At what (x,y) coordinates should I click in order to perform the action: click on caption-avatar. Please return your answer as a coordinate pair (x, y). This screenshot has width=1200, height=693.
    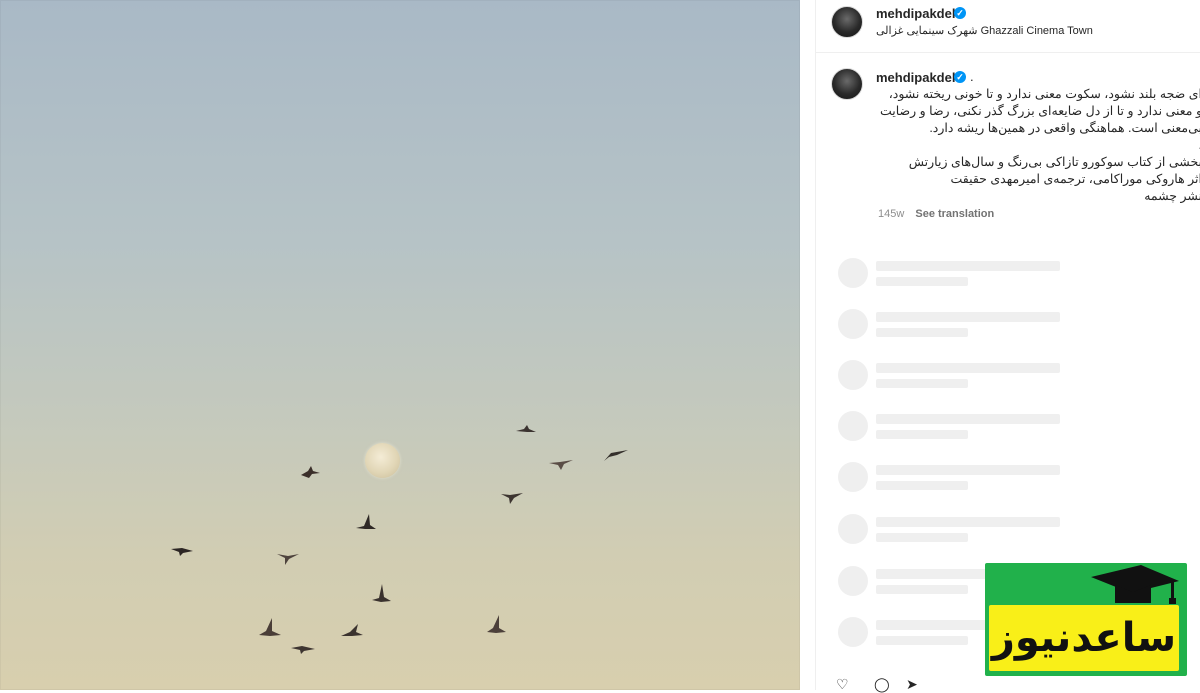
    Looking at the image, I should click on (847, 84).